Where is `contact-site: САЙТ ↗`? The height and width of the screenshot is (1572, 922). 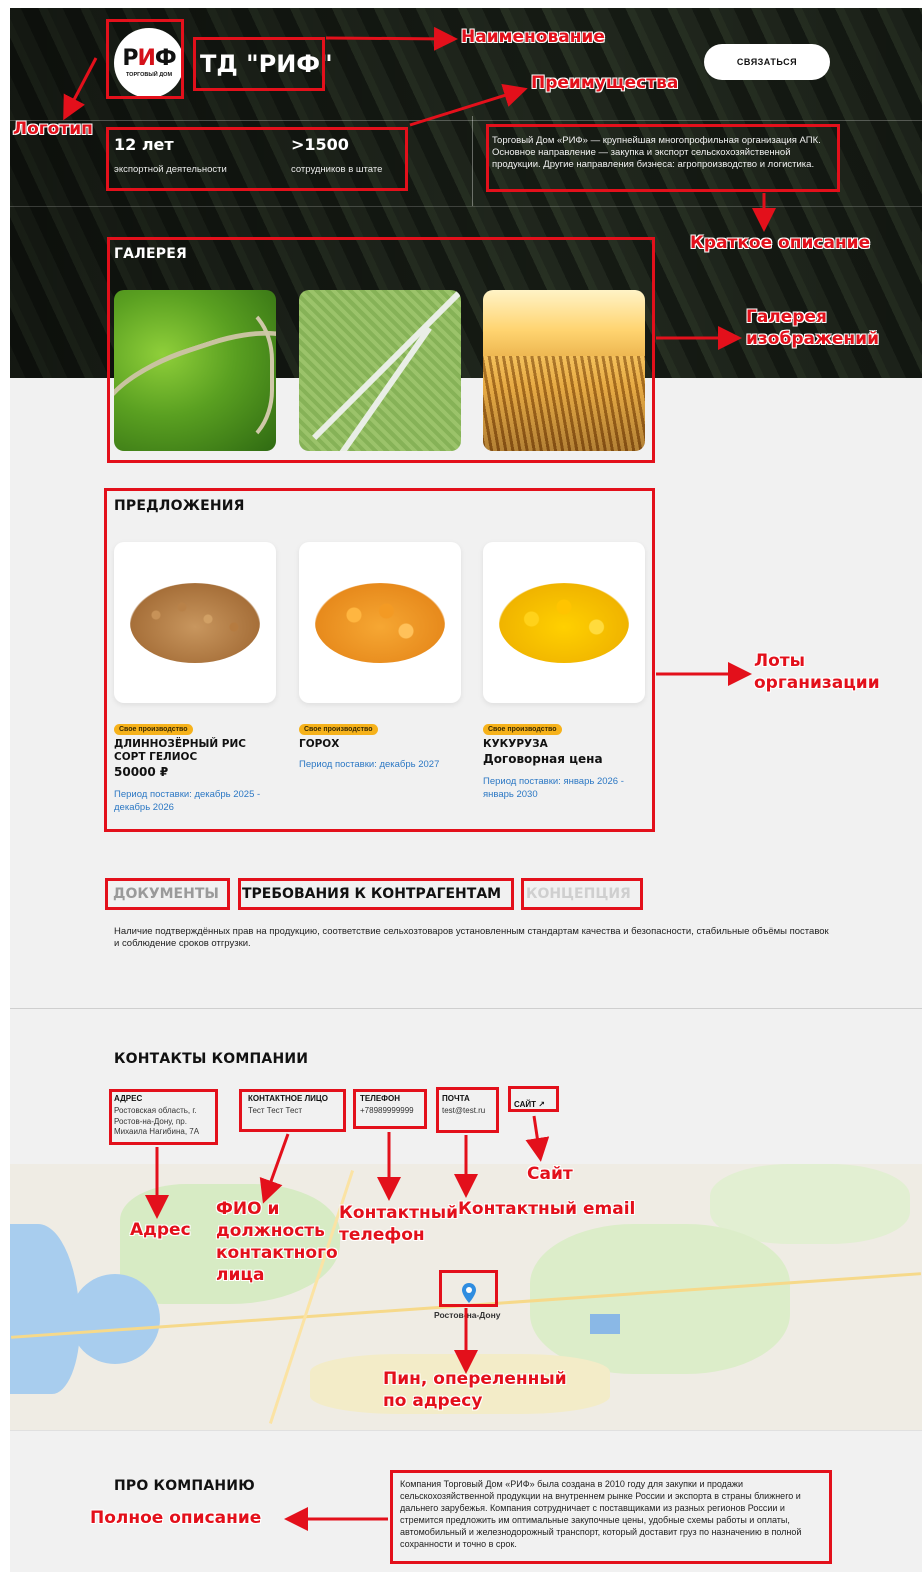 contact-site: САЙТ ↗ is located at coordinates (529, 1103).